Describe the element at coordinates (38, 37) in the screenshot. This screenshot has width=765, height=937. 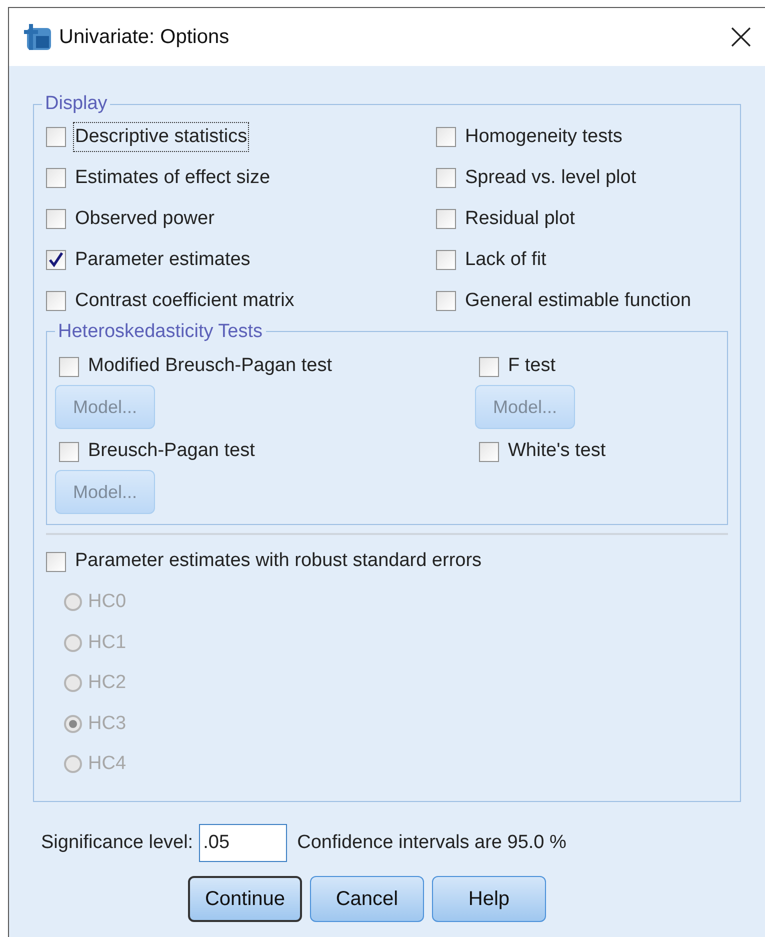
I see `app-icon` at that location.